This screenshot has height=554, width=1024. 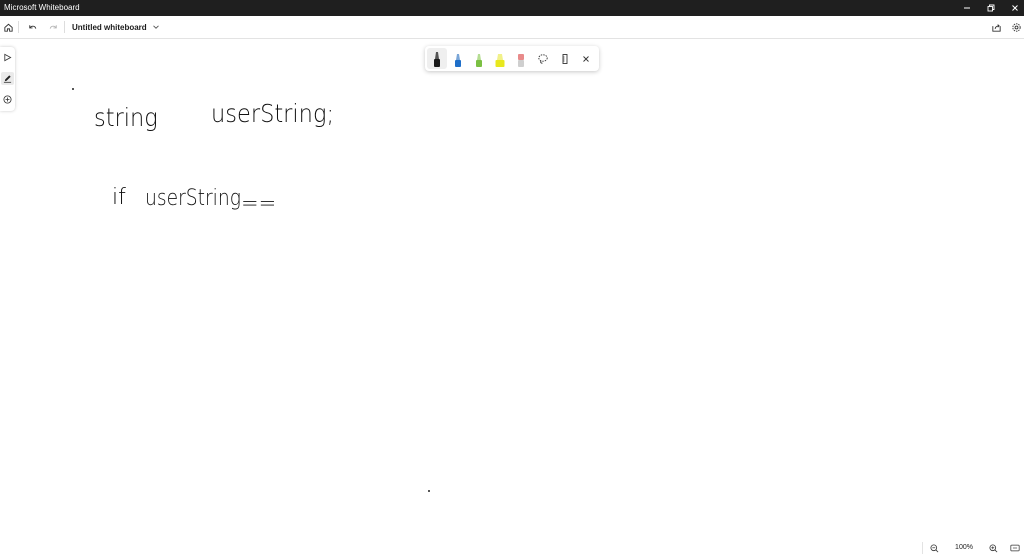 I want to click on zoom-out-icon, so click(x=933, y=547).